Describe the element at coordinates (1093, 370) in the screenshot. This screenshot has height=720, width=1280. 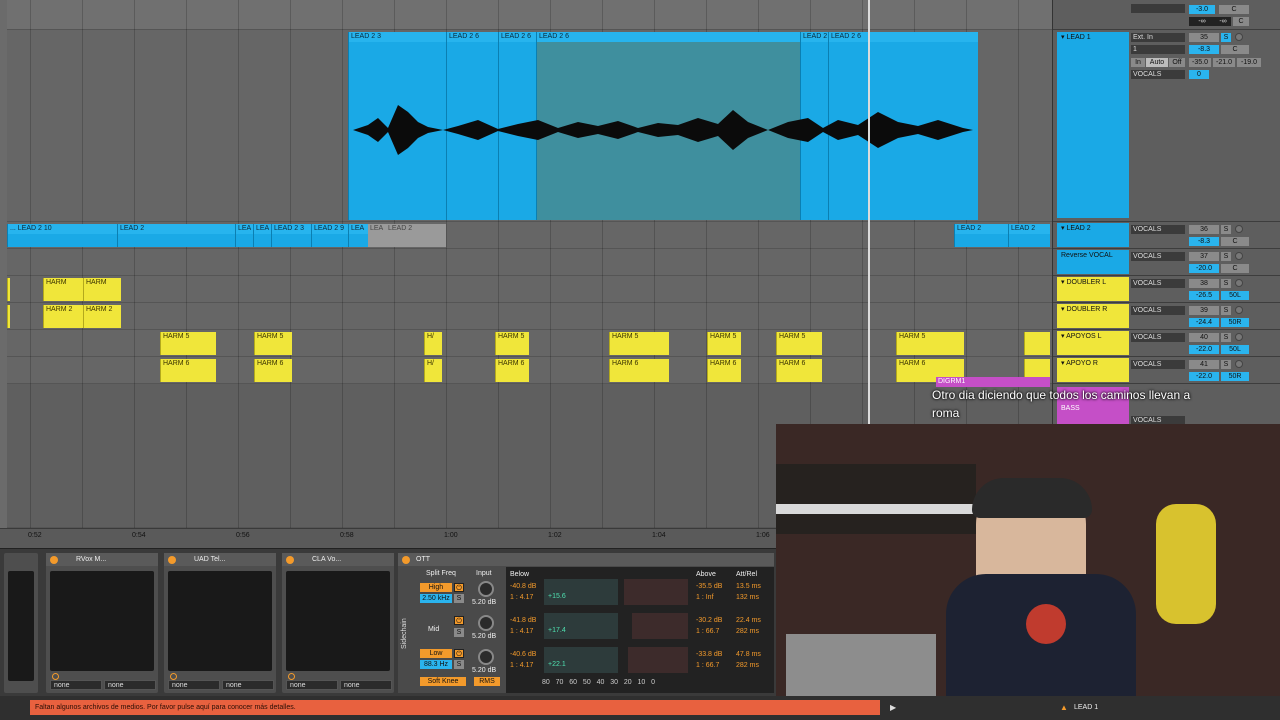
I see `track-header: ▾ APOYO R` at that location.